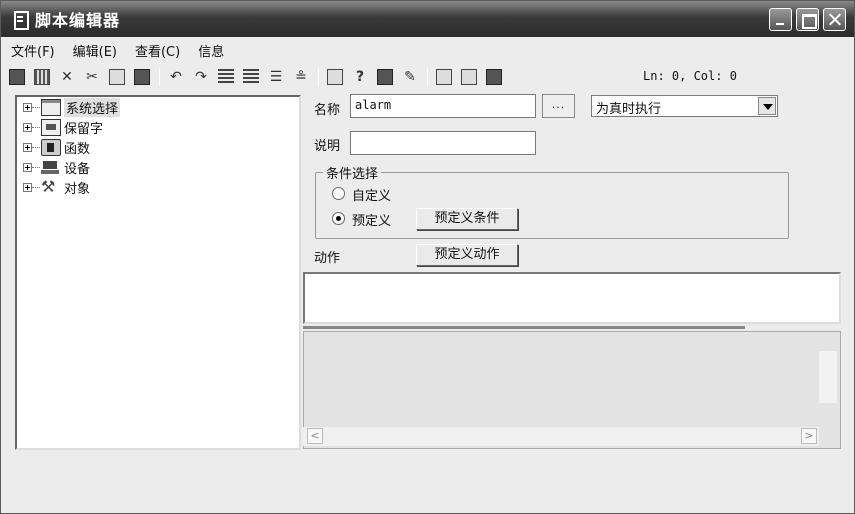  Describe the element at coordinates (572, 298) in the screenshot. I see `action-list` at that location.